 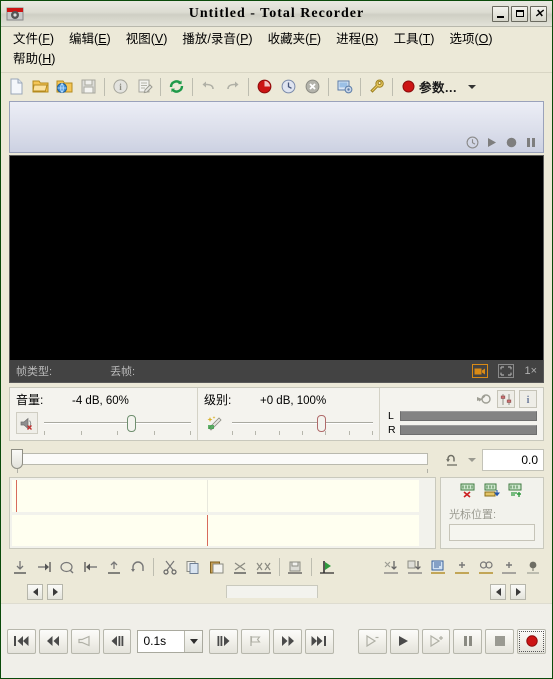 What do you see at coordinates (485, 567) in the screenshot?
I see `find-region-icon` at bounding box center [485, 567].